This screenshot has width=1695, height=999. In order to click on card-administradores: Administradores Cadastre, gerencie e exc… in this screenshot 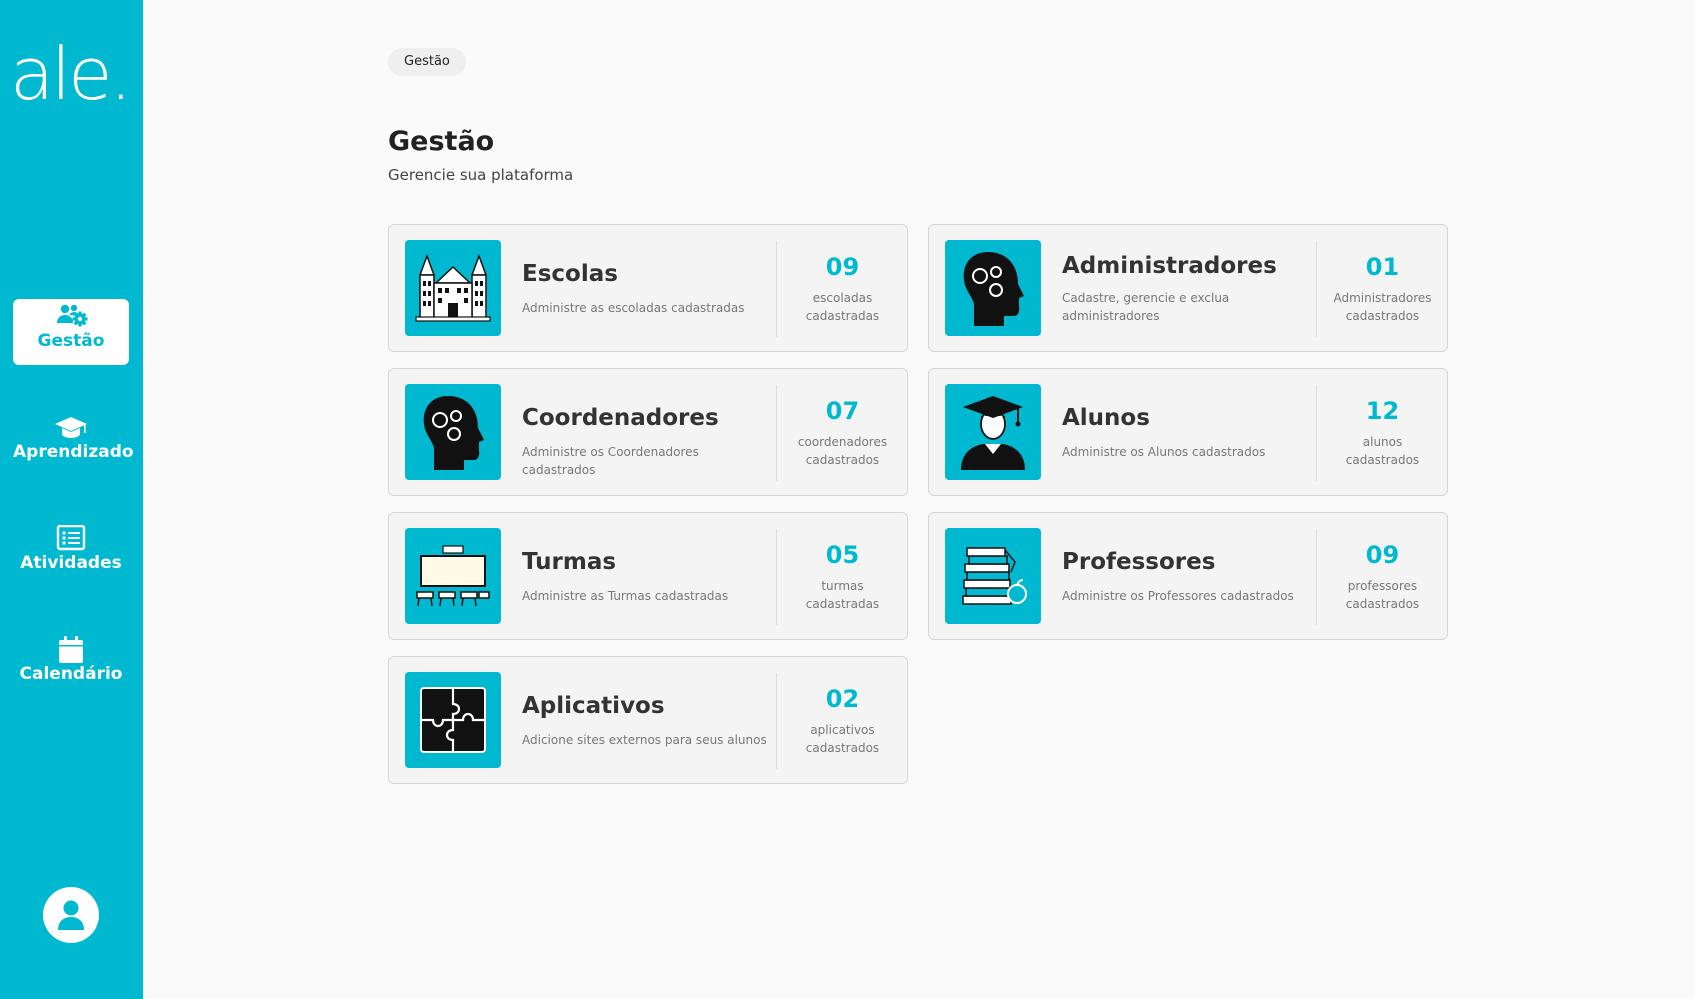, I will do `click(1188, 288)`.